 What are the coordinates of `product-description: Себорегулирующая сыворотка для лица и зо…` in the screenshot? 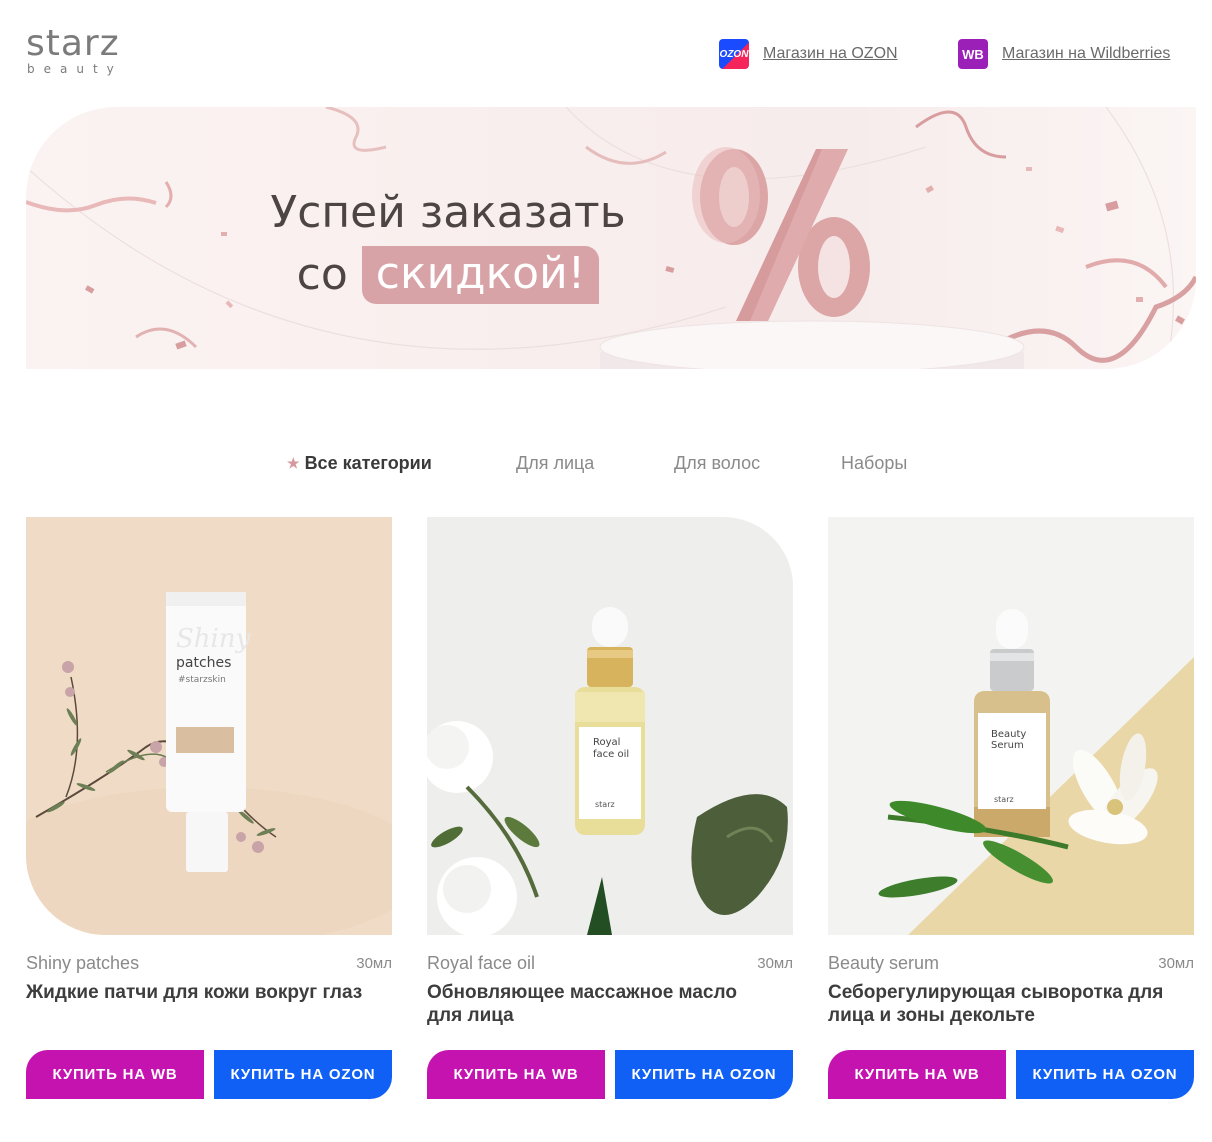 It's located at (998, 1004).